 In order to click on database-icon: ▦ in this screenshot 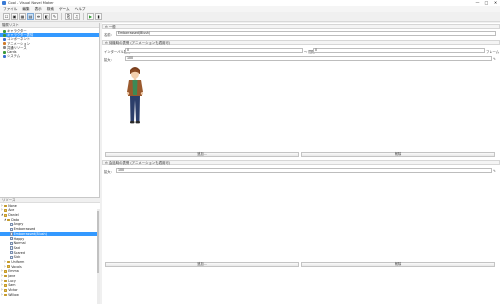, I will do `click(22, 16)`.